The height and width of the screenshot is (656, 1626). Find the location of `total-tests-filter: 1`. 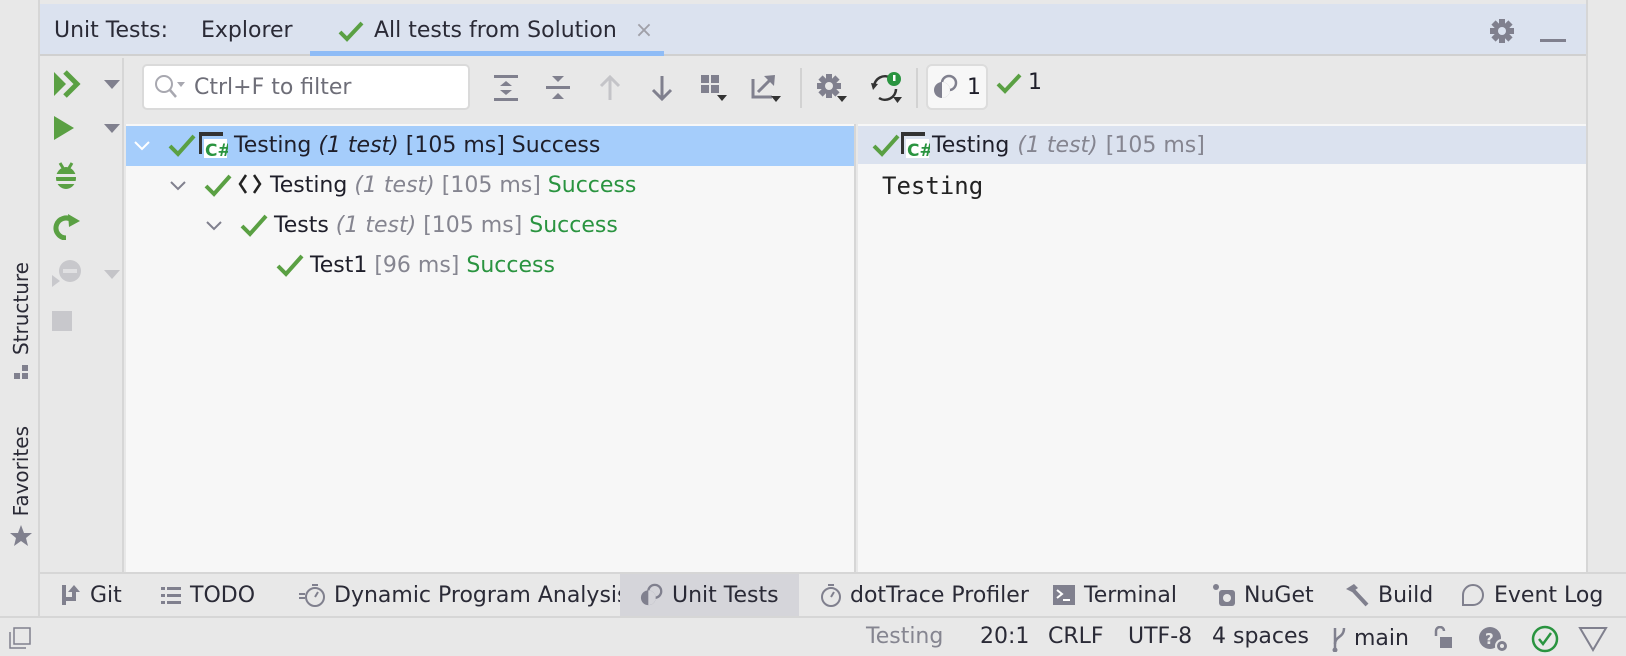

total-tests-filter: 1 is located at coordinates (957, 87).